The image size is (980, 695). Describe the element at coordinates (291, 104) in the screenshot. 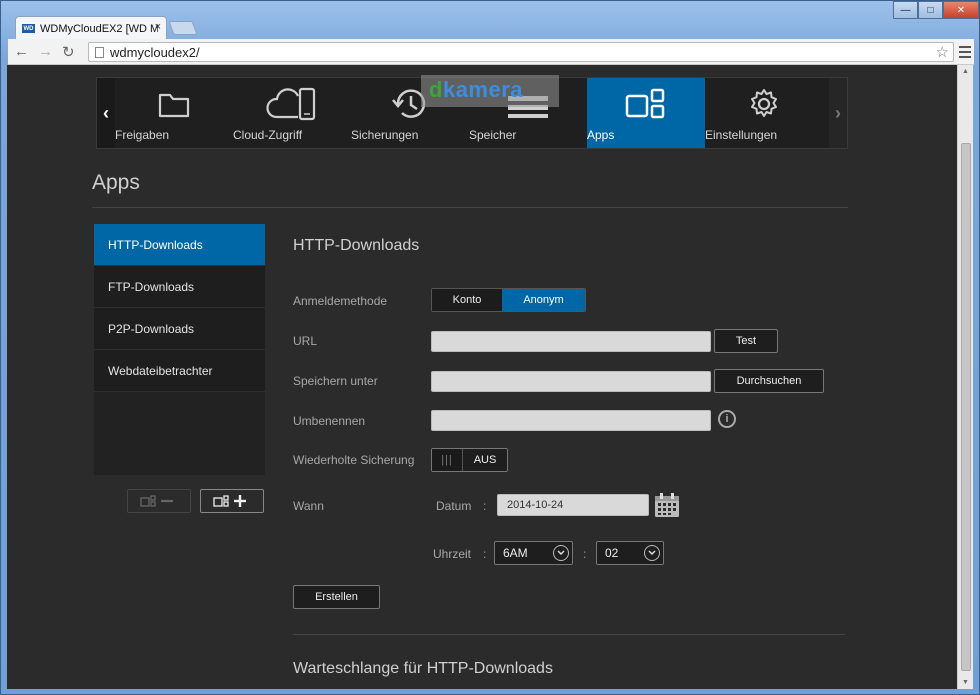

I see `cloud-phone-icon` at that location.